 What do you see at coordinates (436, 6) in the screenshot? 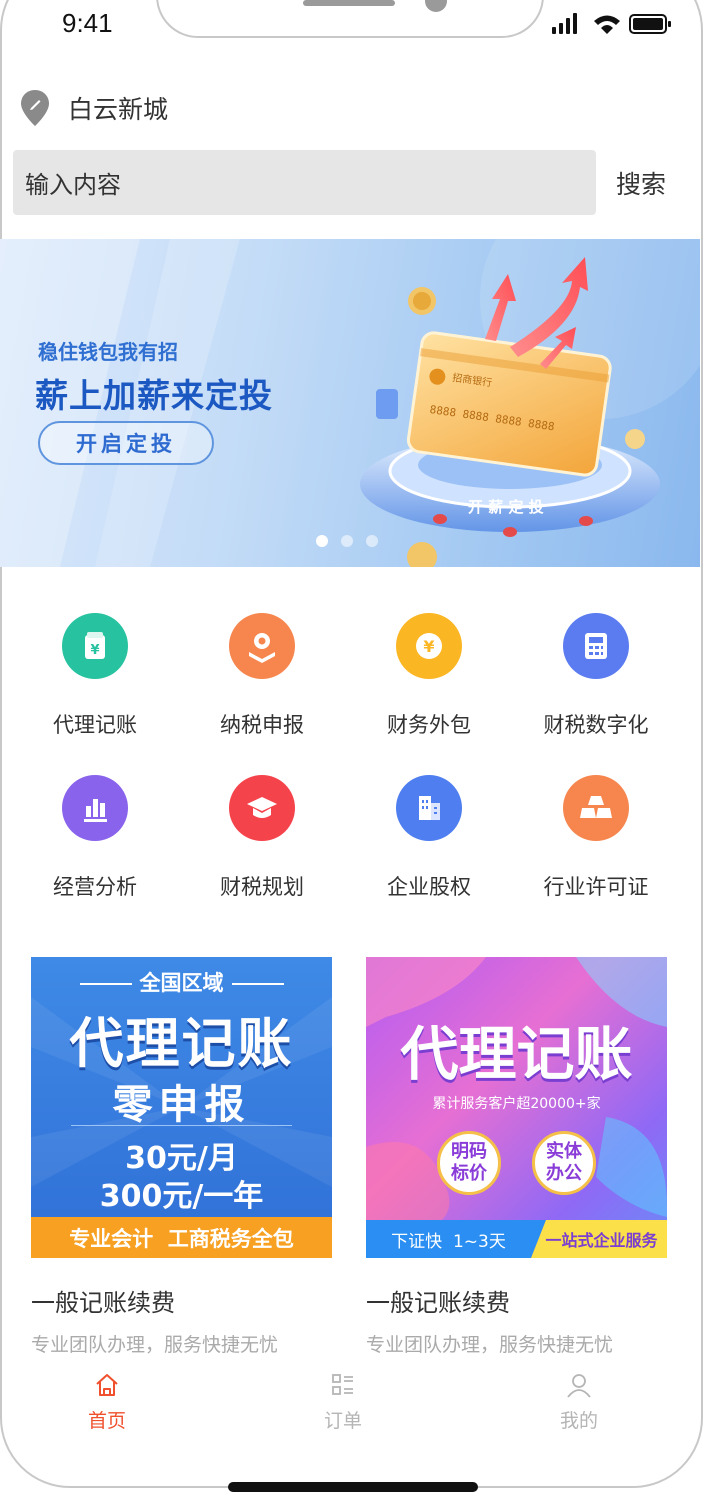
I see `front-camera` at bounding box center [436, 6].